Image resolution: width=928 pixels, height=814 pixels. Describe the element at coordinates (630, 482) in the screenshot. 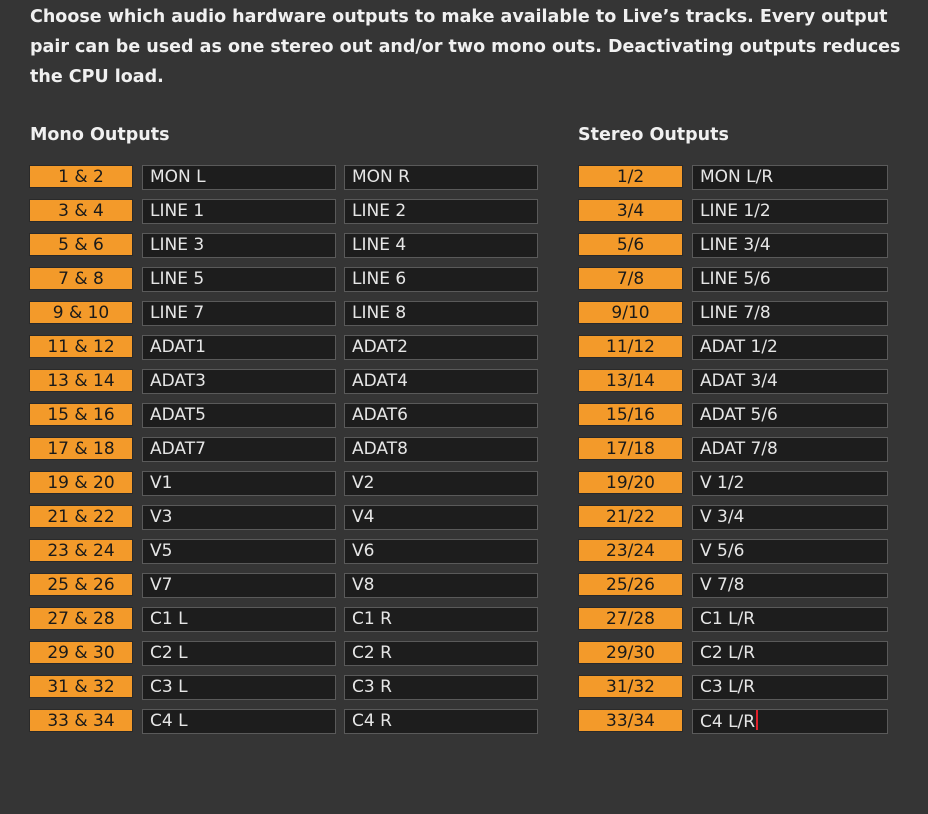

I see `stereo-pair-toggle: 19/20` at that location.